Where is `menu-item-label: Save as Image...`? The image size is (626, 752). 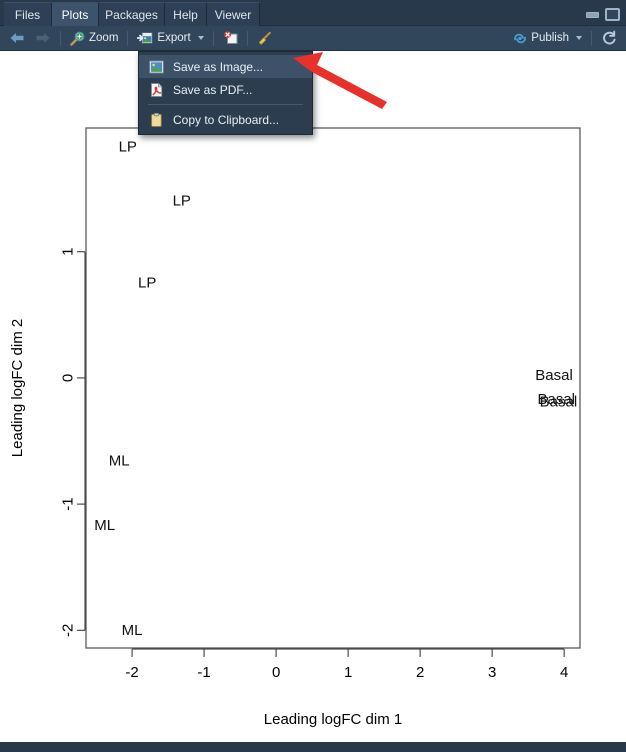 menu-item-label: Save as Image... is located at coordinates (218, 66).